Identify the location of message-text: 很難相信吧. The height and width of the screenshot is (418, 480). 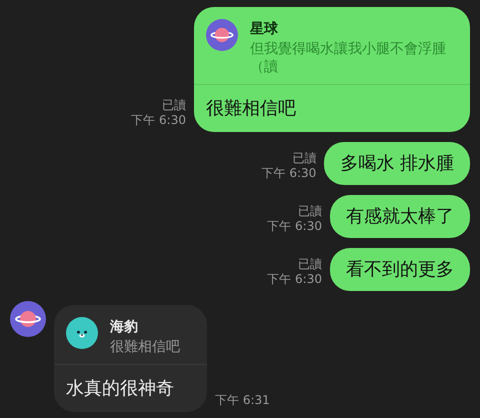
(251, 109).